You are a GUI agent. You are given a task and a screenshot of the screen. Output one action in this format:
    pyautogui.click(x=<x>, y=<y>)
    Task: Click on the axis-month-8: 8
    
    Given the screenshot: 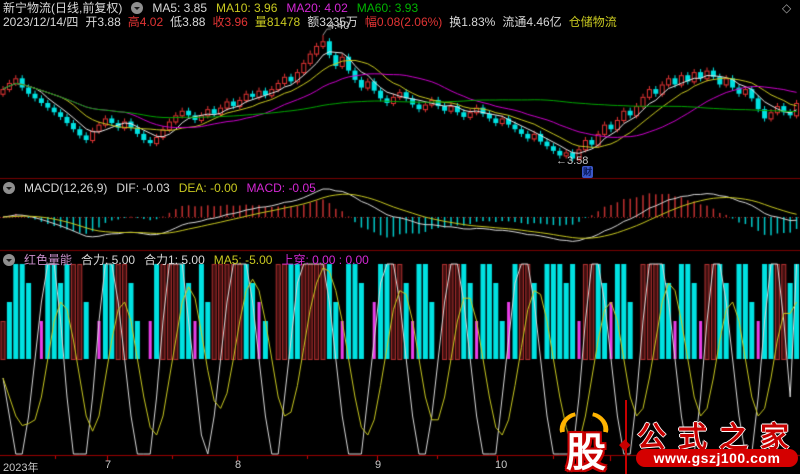 What is the action you would take?
    pyautogui.click(x=238, y=465)
    